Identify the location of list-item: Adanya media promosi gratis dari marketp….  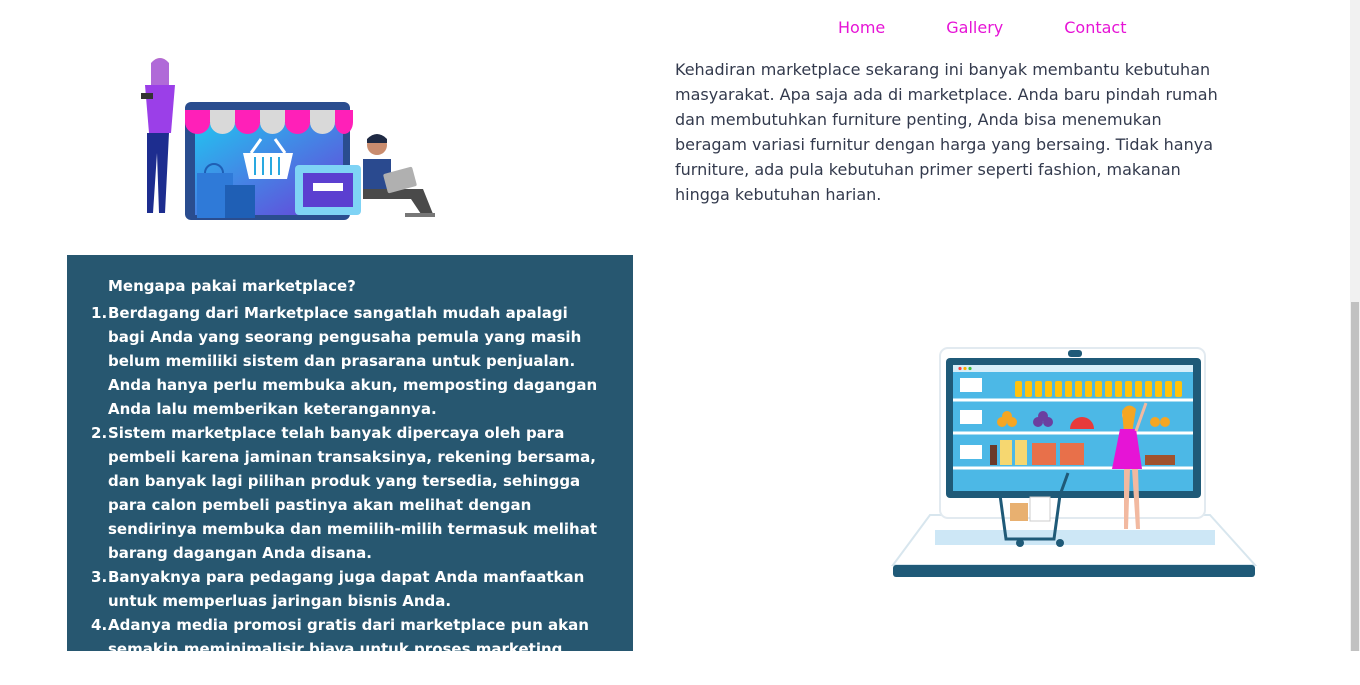
(340, 647).